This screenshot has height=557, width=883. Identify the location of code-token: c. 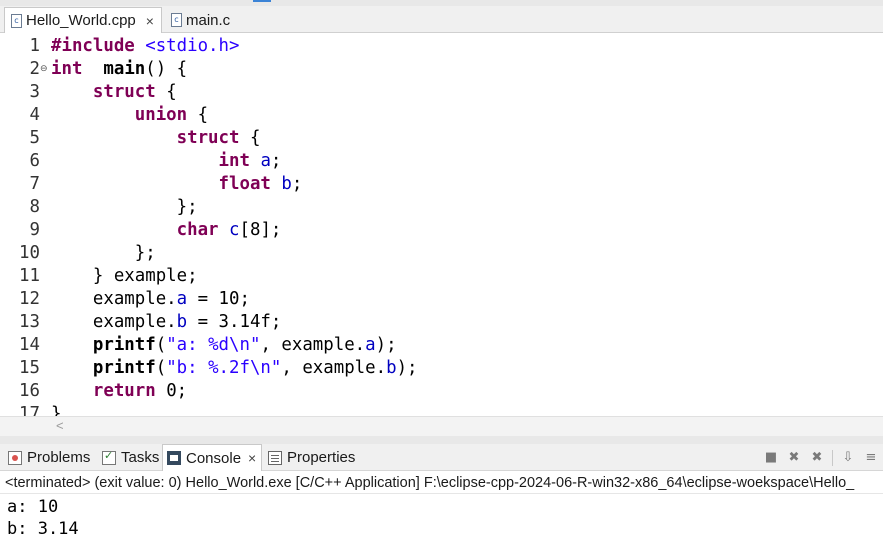
(234, 230).